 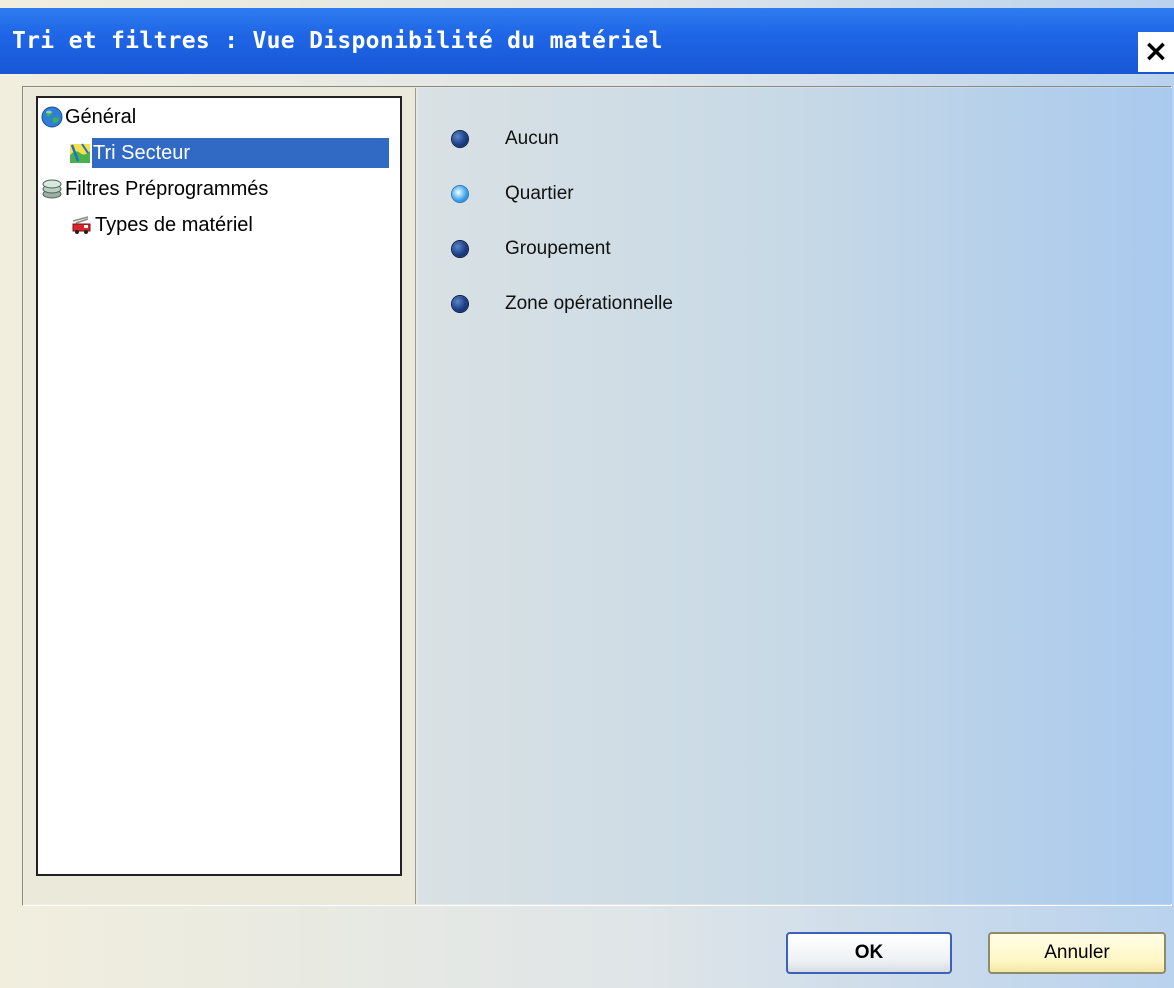 What do you see at coordinates (52, 117) in the screenshot?
I see `globe-icon` at bounding box center [52, 117].